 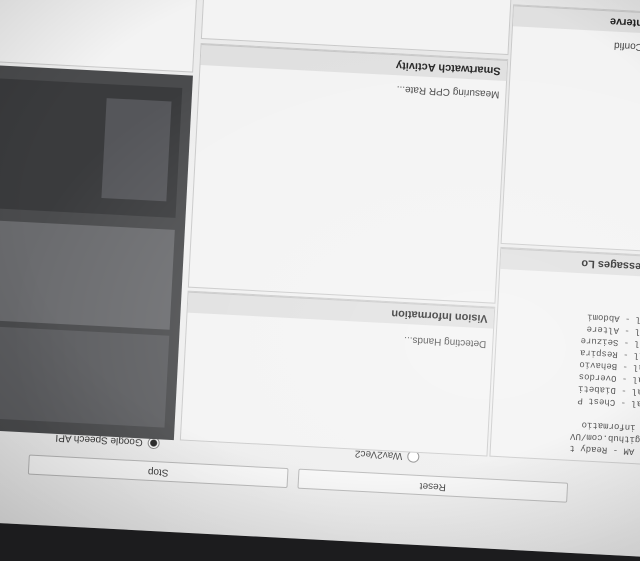 I want to click on reset-button: Reset, so click(x=433, y=485).